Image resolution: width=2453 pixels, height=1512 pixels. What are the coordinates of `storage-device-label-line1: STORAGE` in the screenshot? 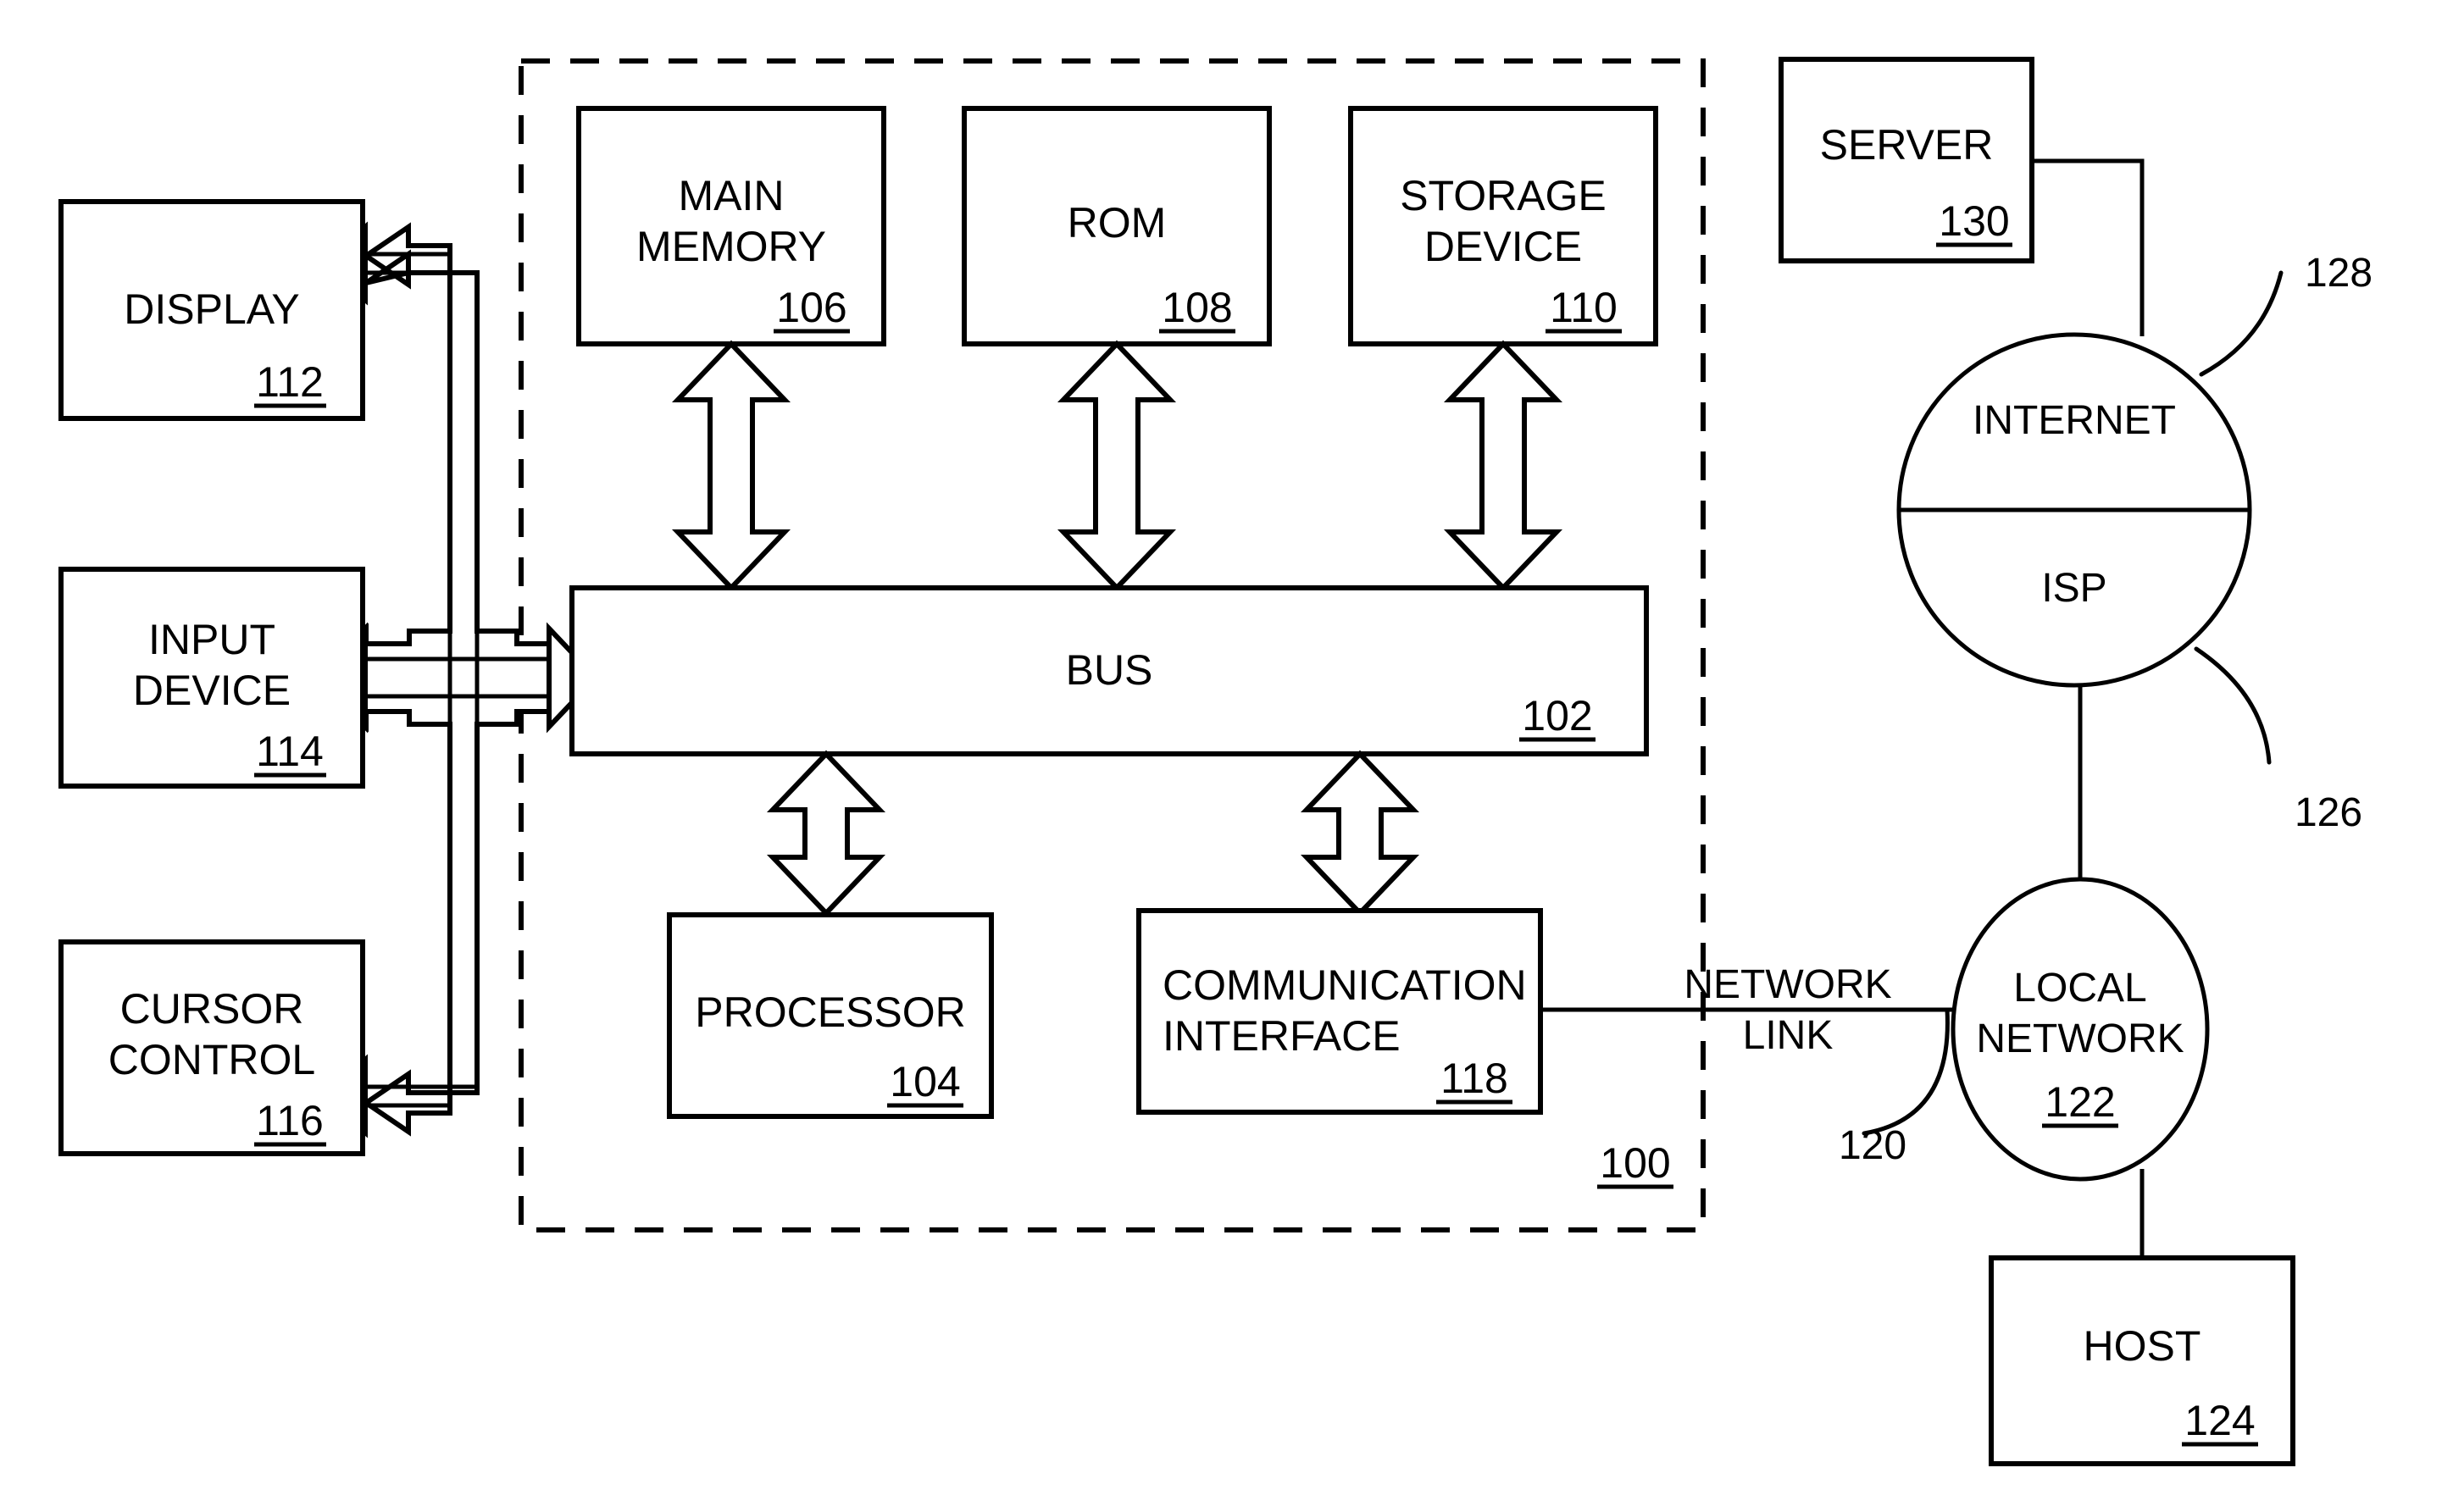 It's located at (1503, 195).